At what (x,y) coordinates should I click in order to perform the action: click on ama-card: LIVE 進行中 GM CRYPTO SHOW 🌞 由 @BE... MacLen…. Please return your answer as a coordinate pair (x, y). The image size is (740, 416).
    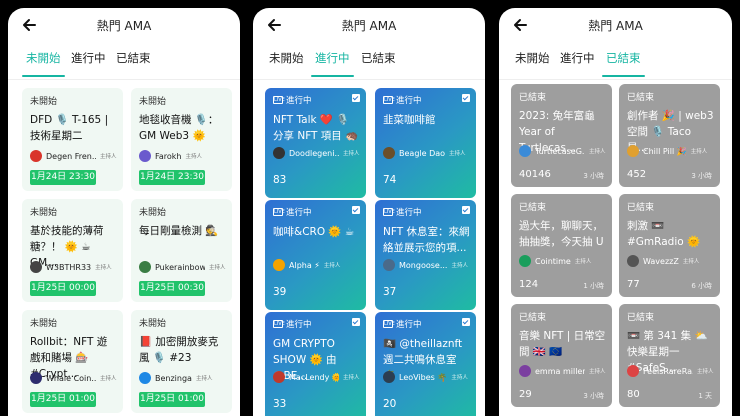
    Looking at the image, I should click on (315, 364).